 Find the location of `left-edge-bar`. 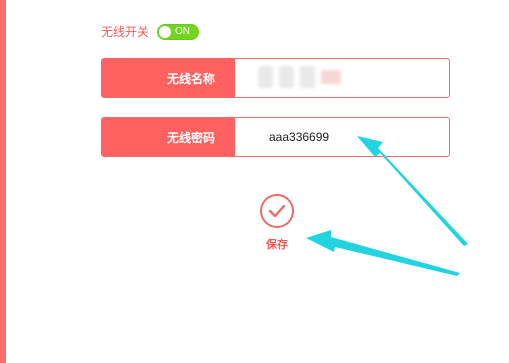

left-edge-bar is located at coordinates (3, 181).